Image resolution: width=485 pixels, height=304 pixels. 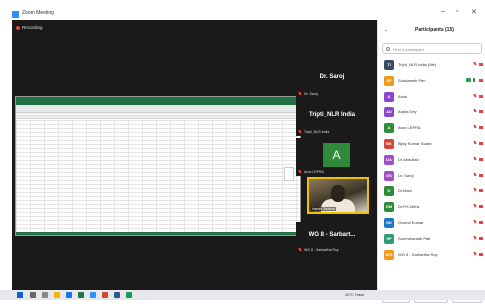 What do you see at coordinates (389, 191) in the screenshot?
I see `avatar: D` at bounding box center [389, 191].